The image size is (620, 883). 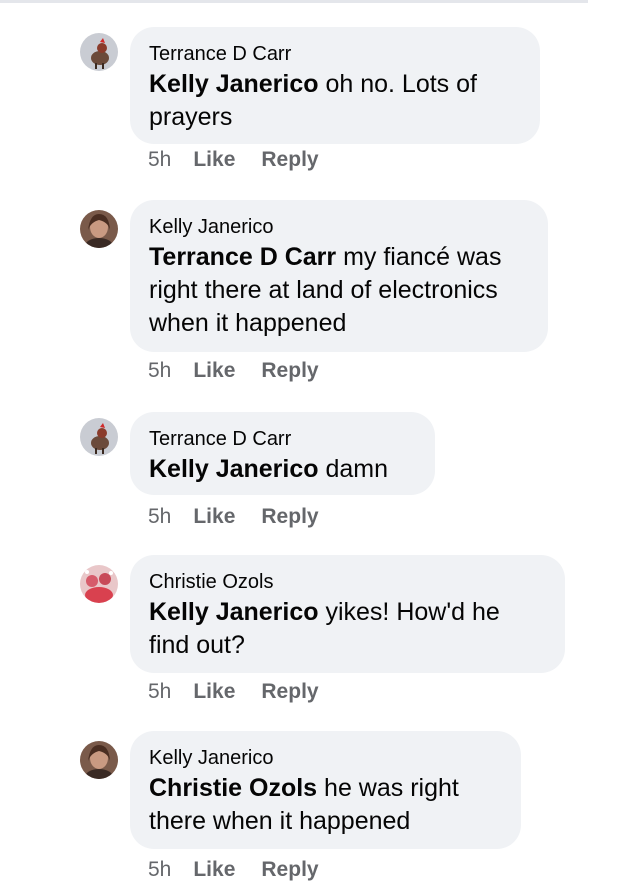 What do you see at coordinates (347, 582) in the screenshot?
I see `comment-author: Christie Ozols` at bounding box center [347, 582].